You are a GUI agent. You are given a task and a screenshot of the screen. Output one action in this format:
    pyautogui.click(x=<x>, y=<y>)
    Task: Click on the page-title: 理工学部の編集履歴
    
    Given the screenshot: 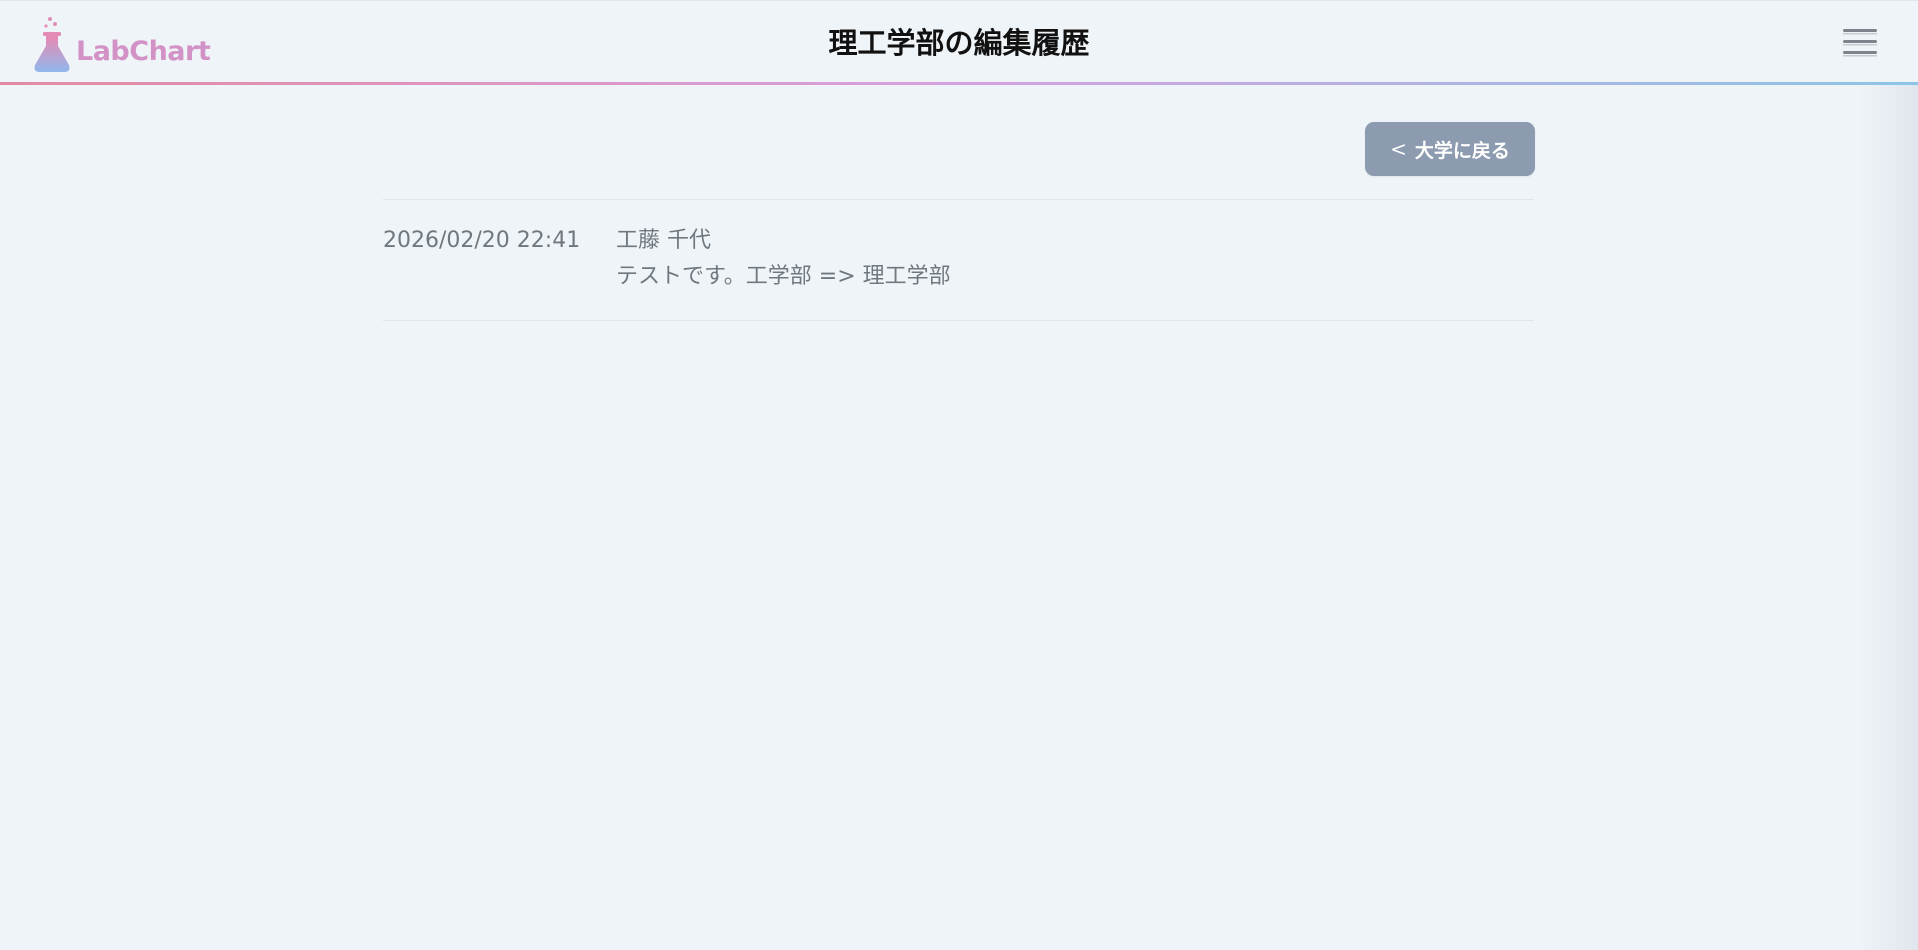 What is the action you would take?
    pyautogui.click(x=959, y=43)
    